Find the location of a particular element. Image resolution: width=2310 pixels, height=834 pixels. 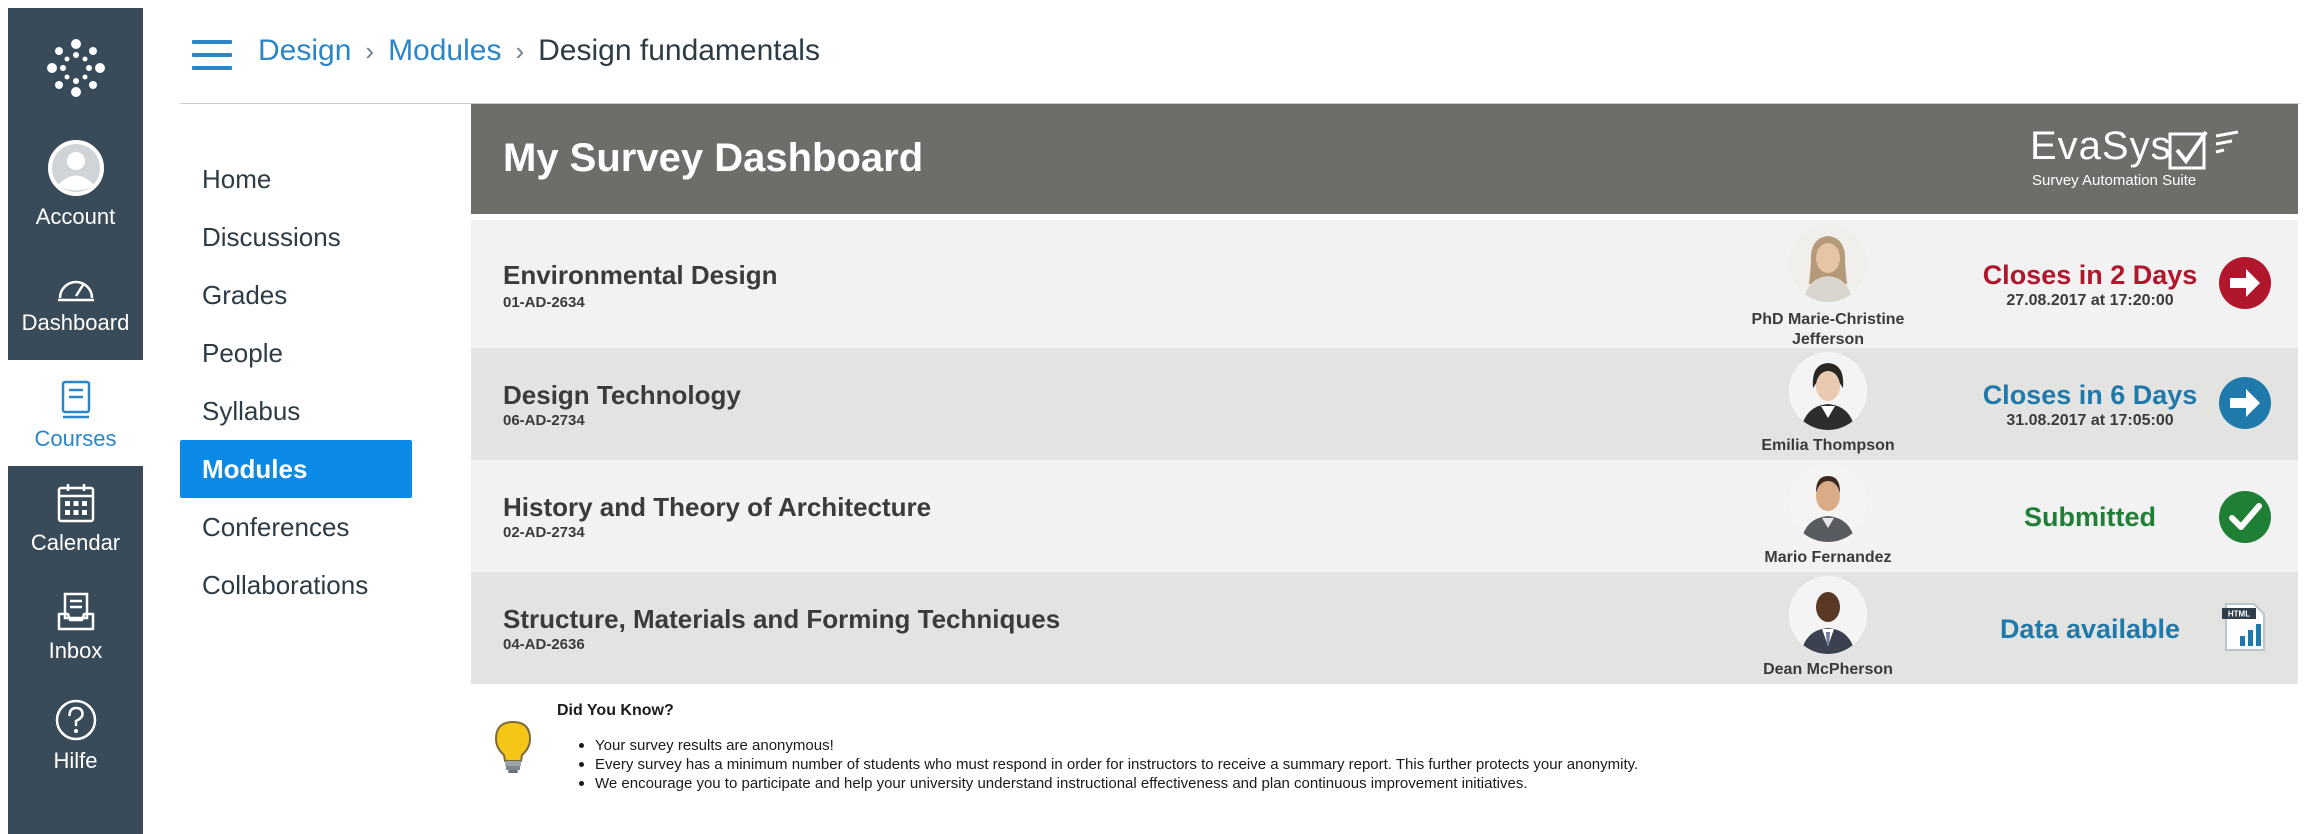

page-header: Design › Modules › Design fundamentals is located at coordinates (1240, 56).